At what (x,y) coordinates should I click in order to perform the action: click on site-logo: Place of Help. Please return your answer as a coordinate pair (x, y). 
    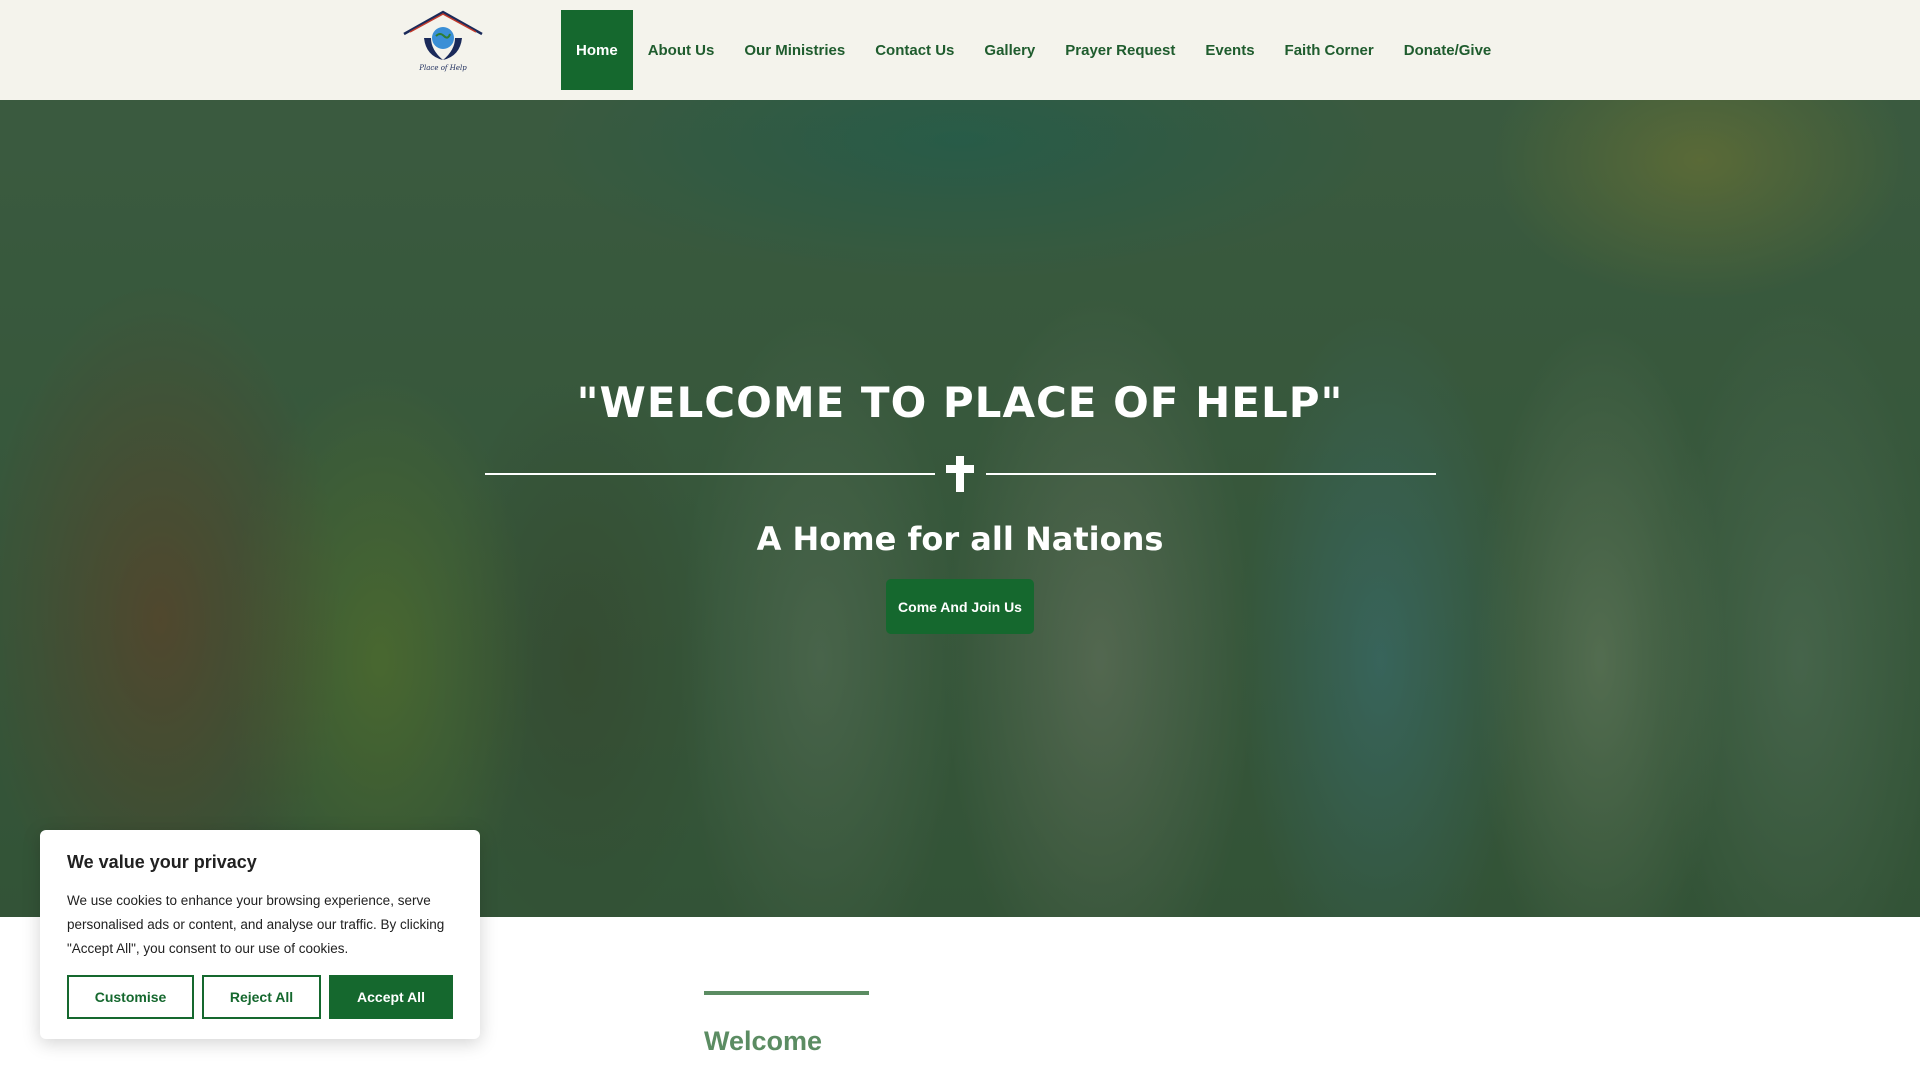
    Looking at the image, I should click on (443, 41).